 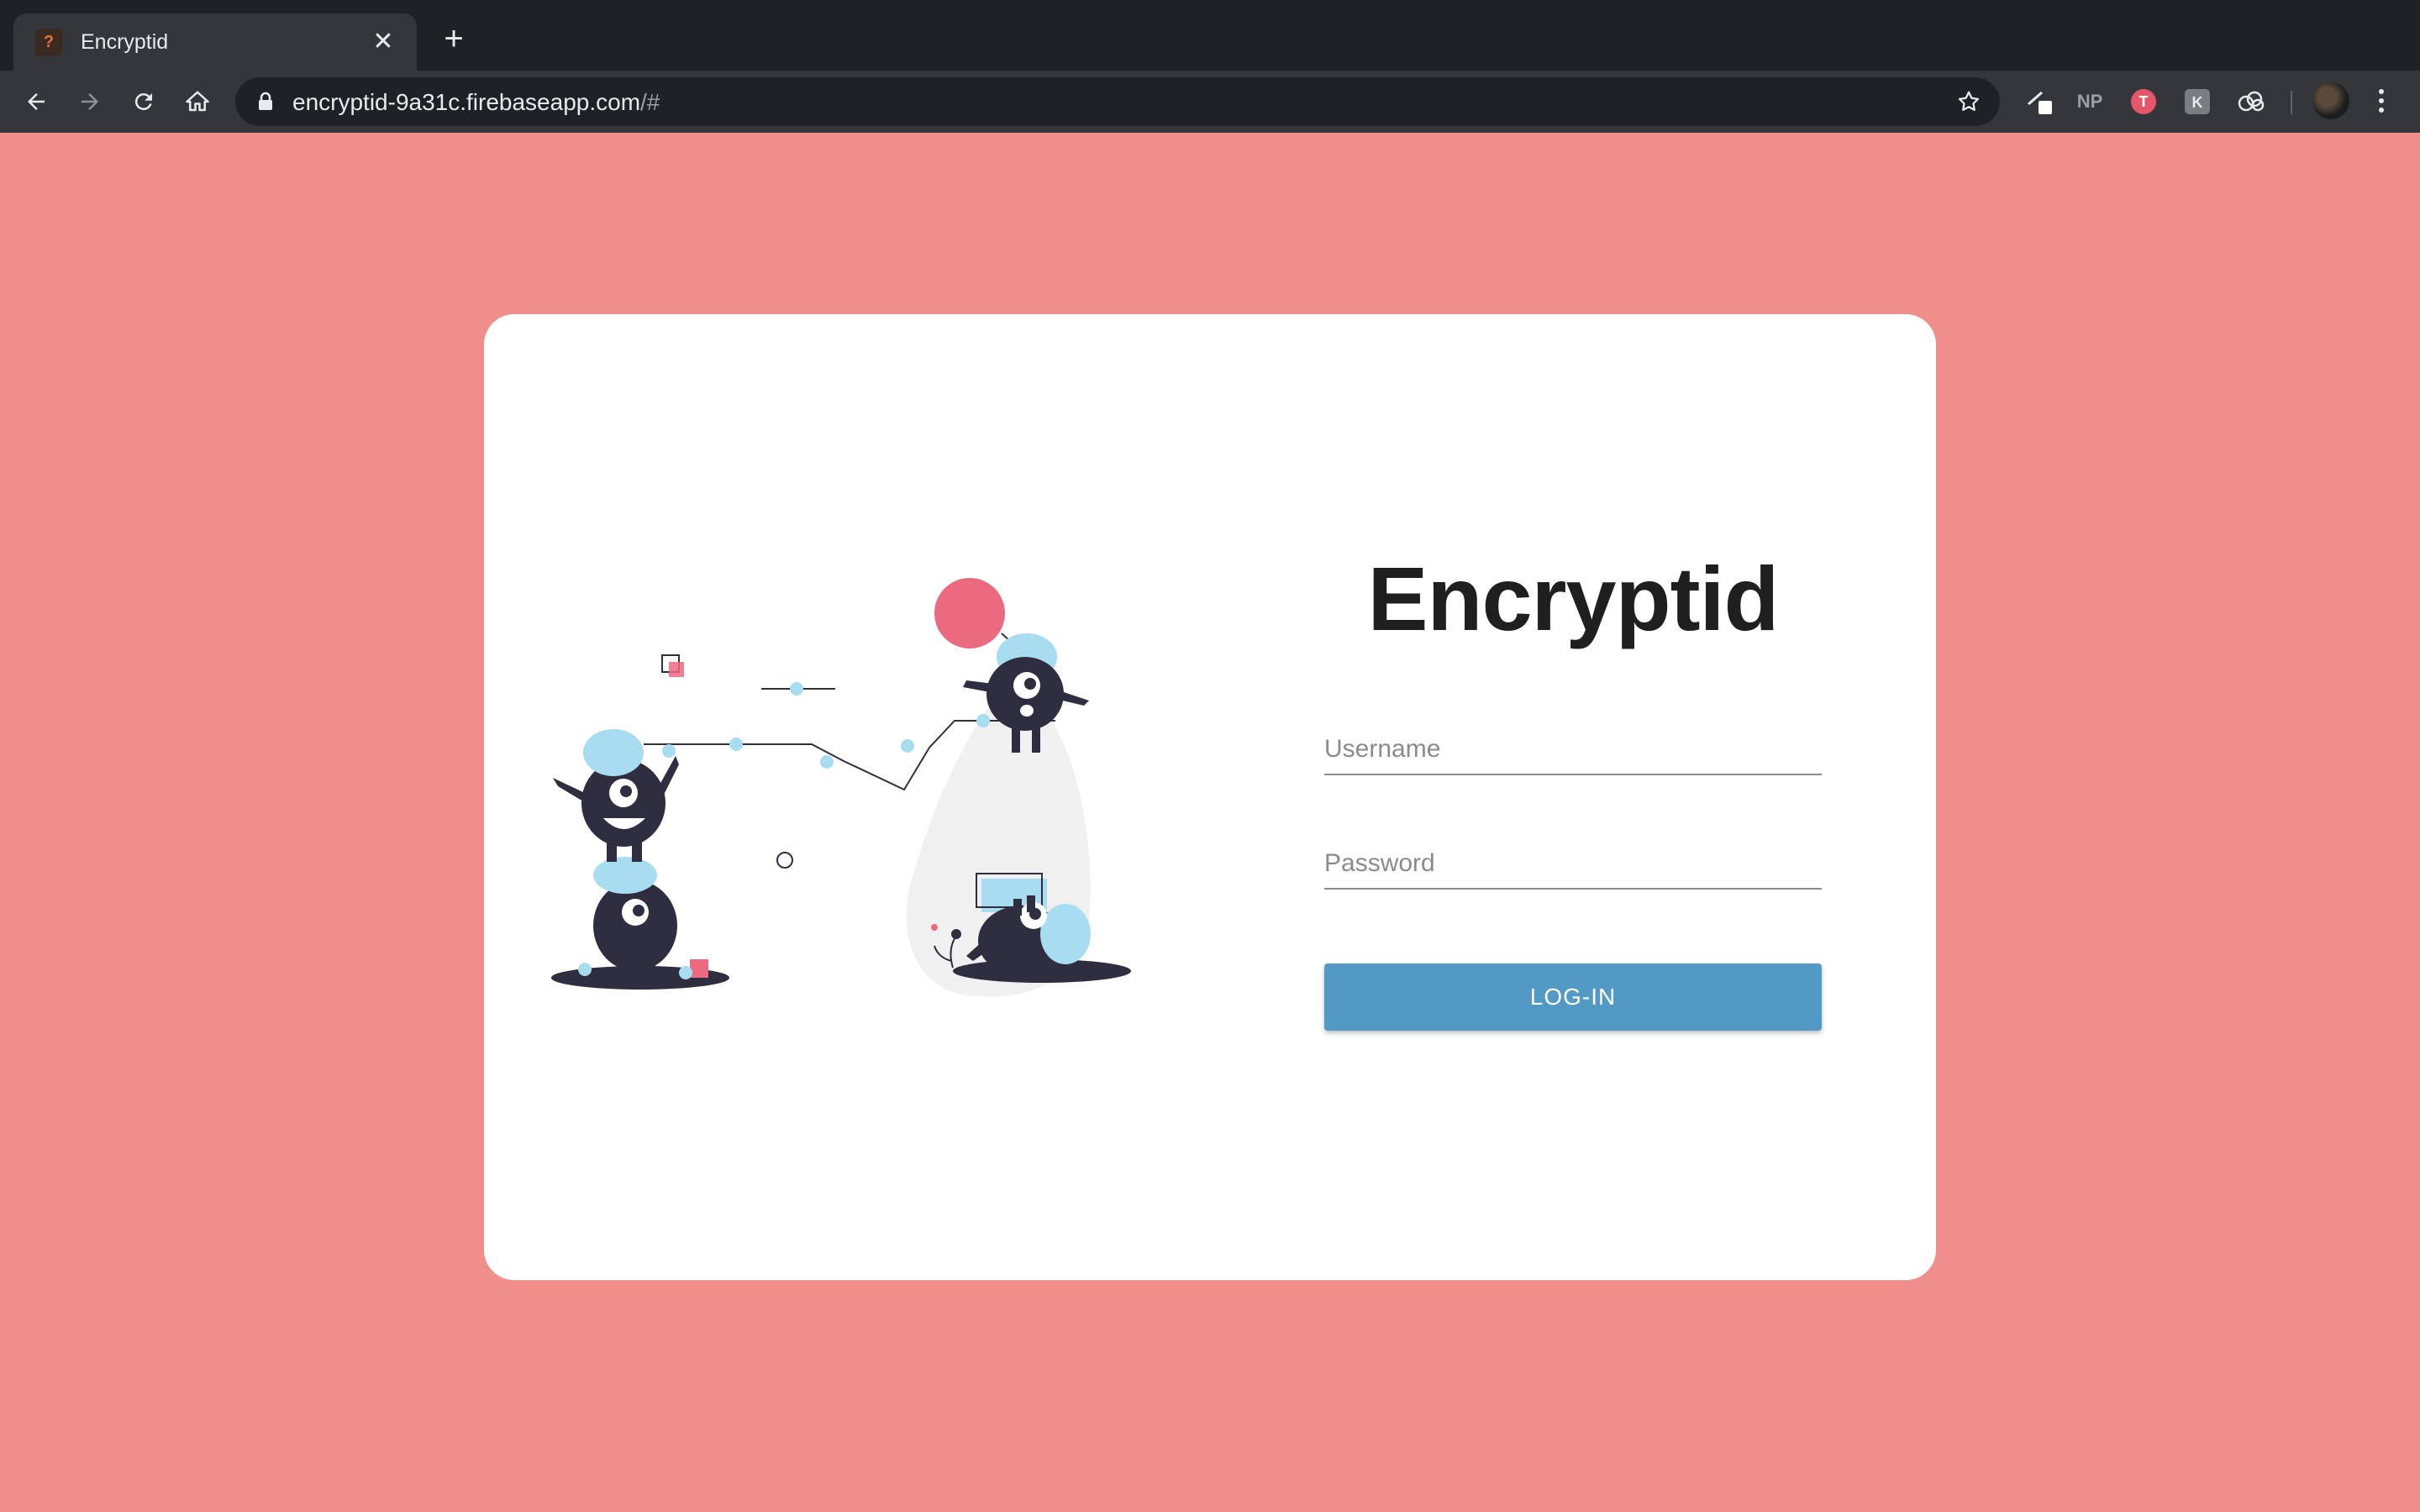 What do you see at coordinates (2382, 101) in the screenshot?
I see `browser-menu-icon` at bounding box center [2382, 101].